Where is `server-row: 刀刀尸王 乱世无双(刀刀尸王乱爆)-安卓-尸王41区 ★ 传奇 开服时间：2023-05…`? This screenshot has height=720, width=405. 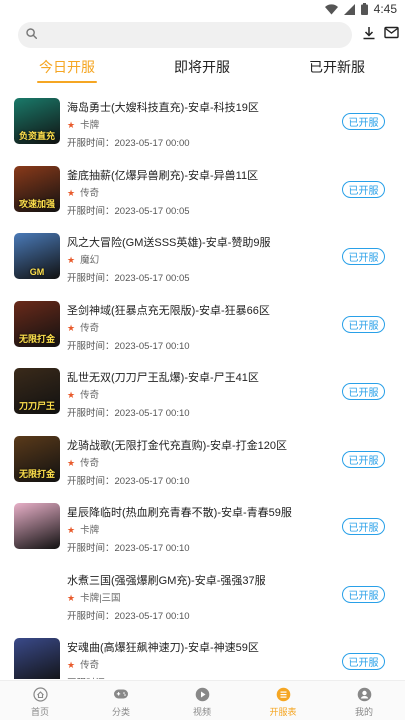 server-row: 刀刀尸王 乱世无双(刀刀尸王乱爆)-安卓-尸王41区 ★ 传奇 开服时间：2023-05… is located at coordinates (202, 396).